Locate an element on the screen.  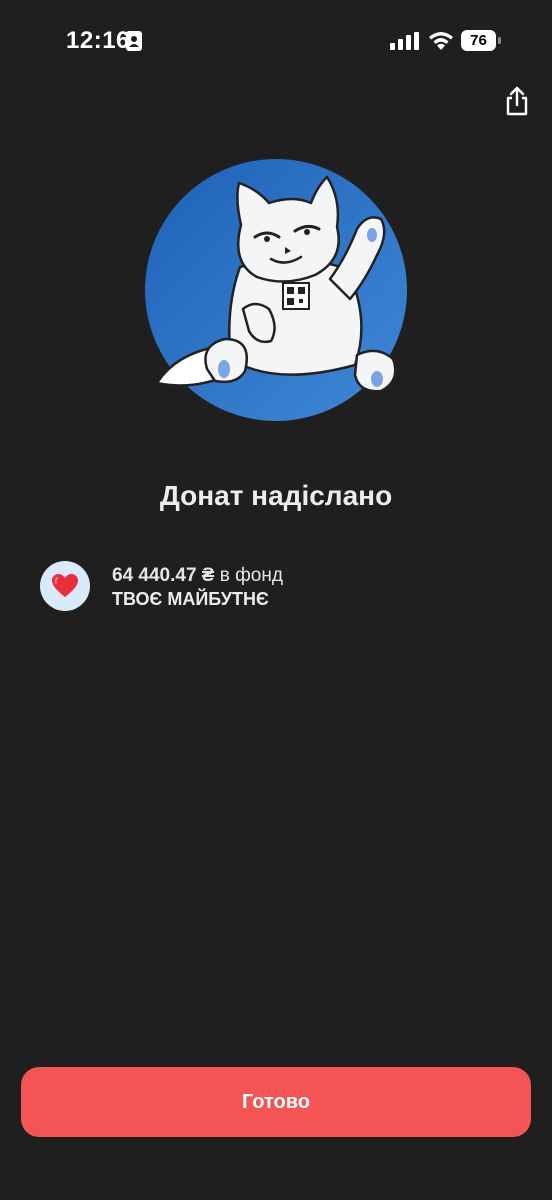
donation-amount-line: 64 440.47 ₴ в фонд is located at coordinates (197, 576).